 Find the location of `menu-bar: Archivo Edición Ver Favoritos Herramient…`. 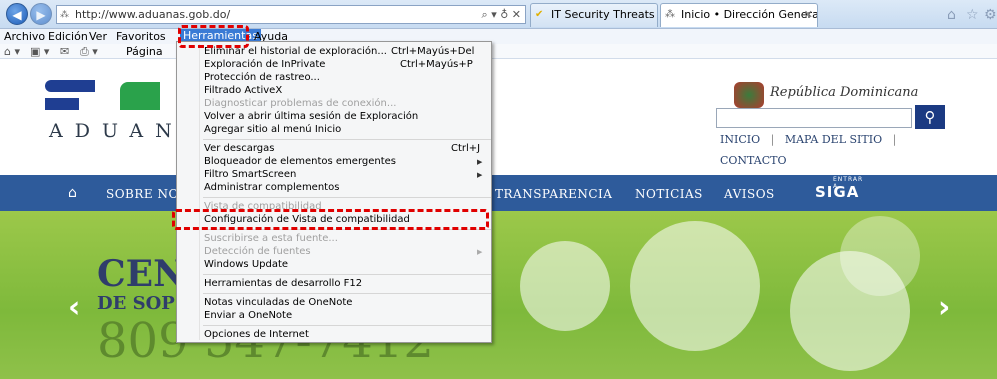

menu-bar: Archivo Edición Ver Favoritos Herramient… is located at coordinates (498, 36).